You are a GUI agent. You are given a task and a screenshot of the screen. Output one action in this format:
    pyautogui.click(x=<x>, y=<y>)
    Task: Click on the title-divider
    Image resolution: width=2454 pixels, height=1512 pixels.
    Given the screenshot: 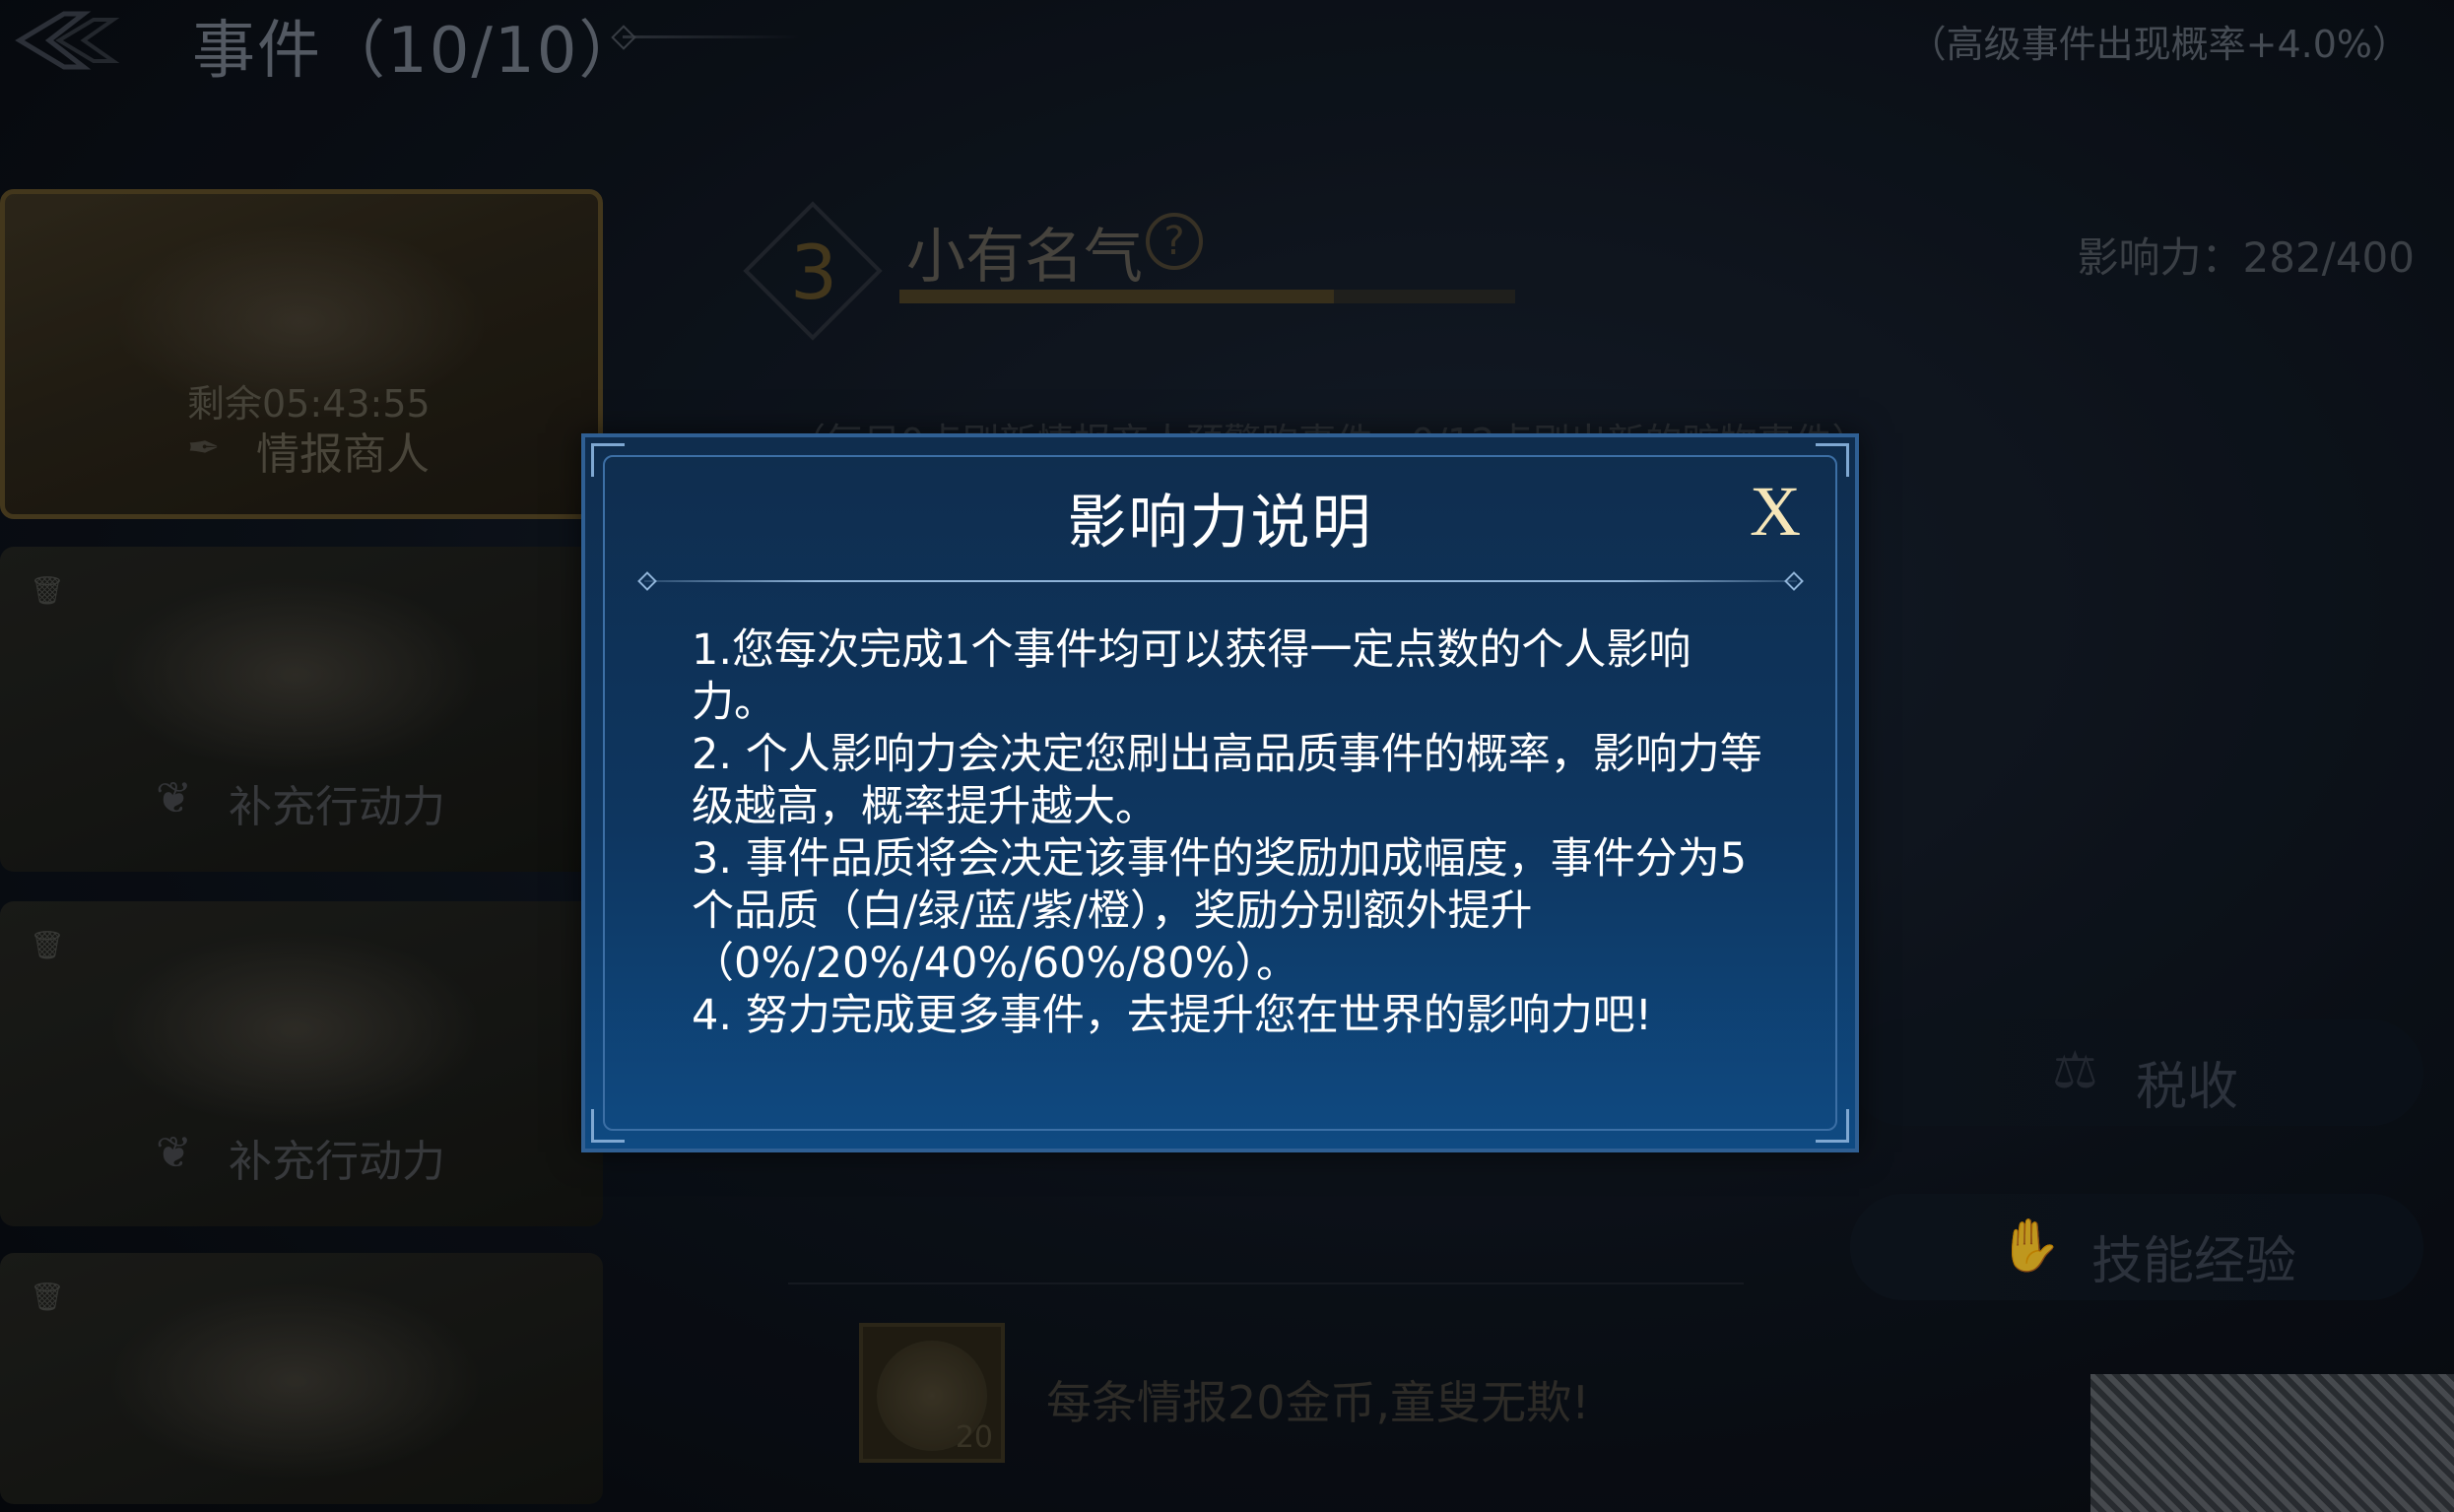 What is the action you would take?
    pyautogui.click(x=1220, y=581)
    